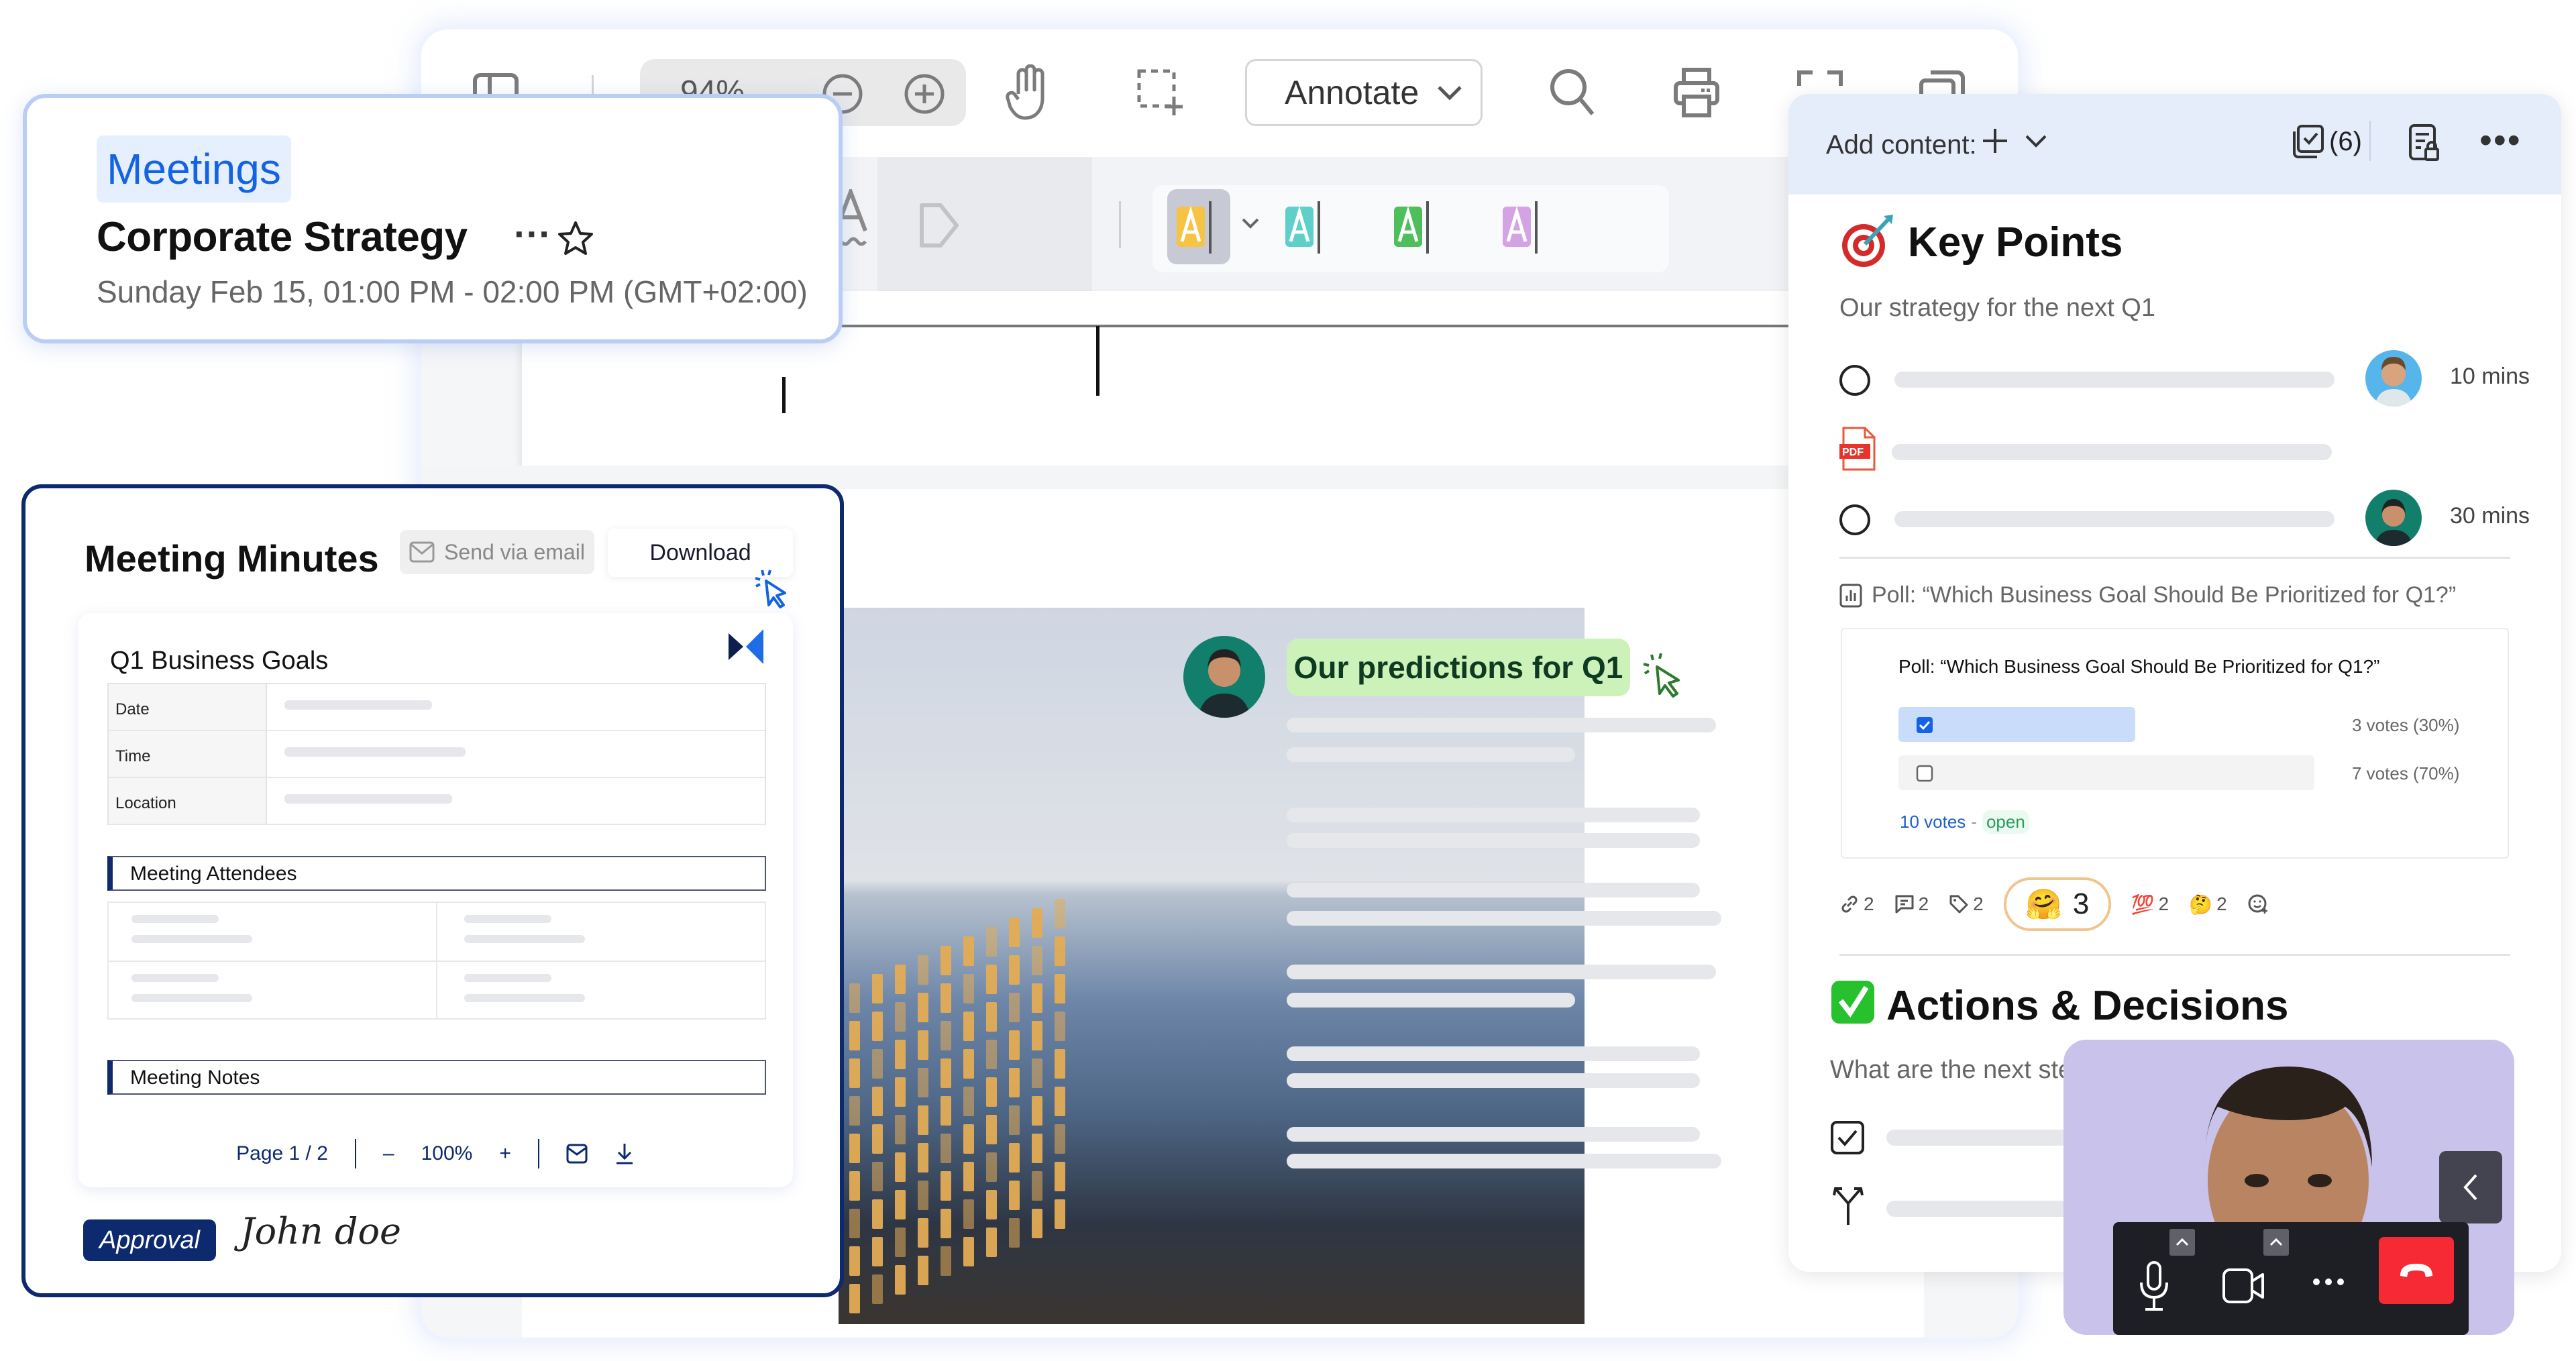 This screenshot has width=2576, height=1361. I want to click on zoom-level: 100%, so click(447, 1153).